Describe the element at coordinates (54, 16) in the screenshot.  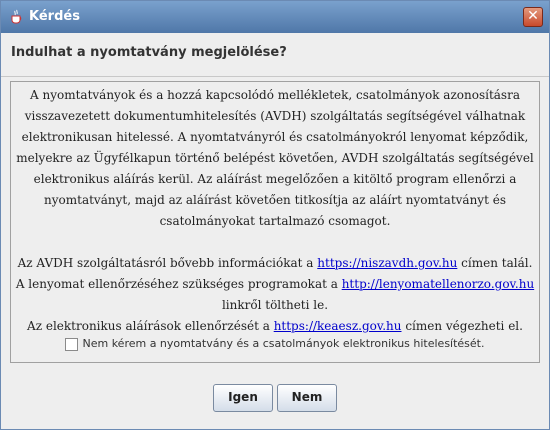
I see `dialog-title: Kérdés` at that location.